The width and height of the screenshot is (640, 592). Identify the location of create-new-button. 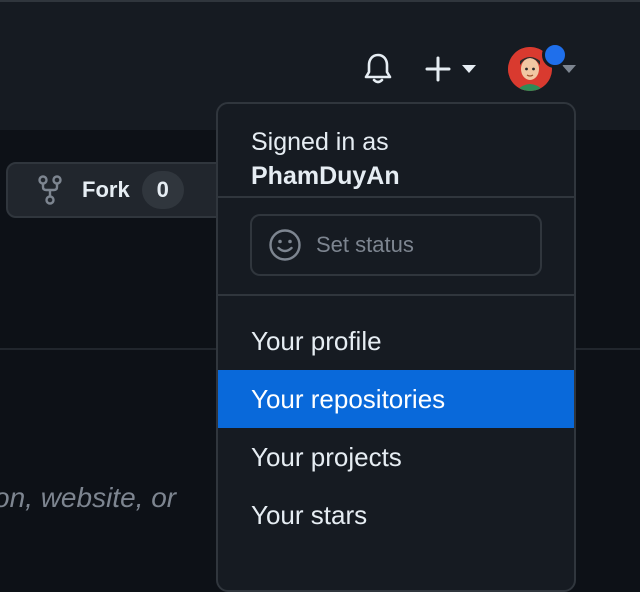
(454, 69).